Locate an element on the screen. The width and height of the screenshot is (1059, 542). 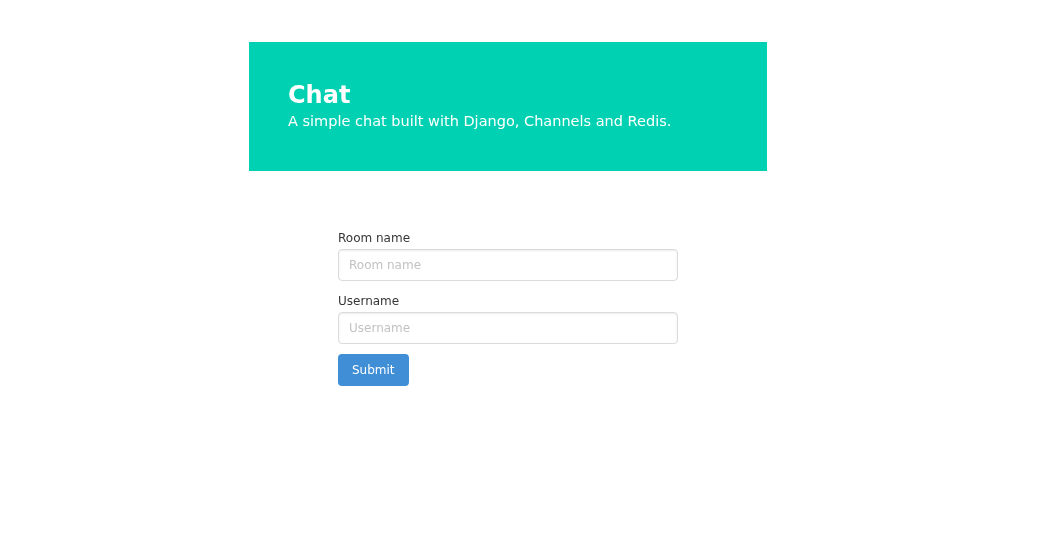
input-field: Room name is located at coordinates (508, 265).